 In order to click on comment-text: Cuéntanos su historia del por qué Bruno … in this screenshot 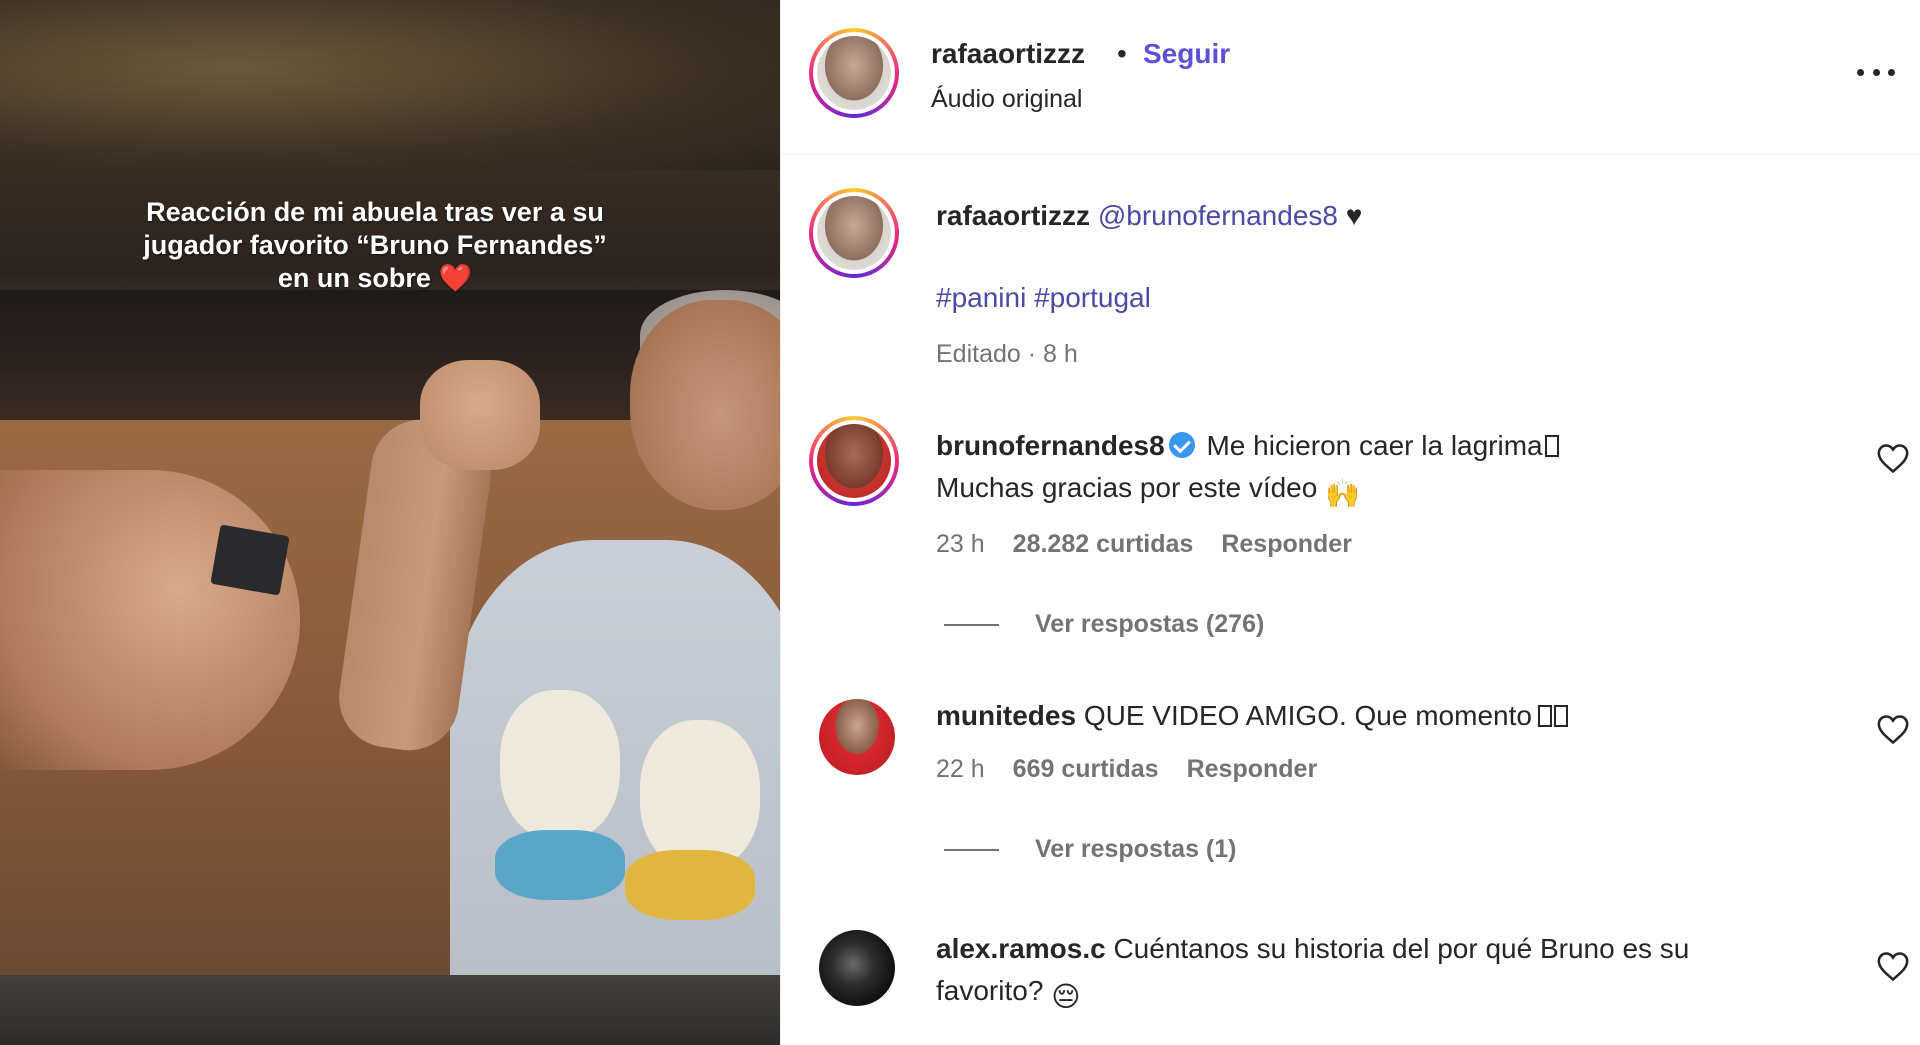, I will do `click(1401, 948)`.